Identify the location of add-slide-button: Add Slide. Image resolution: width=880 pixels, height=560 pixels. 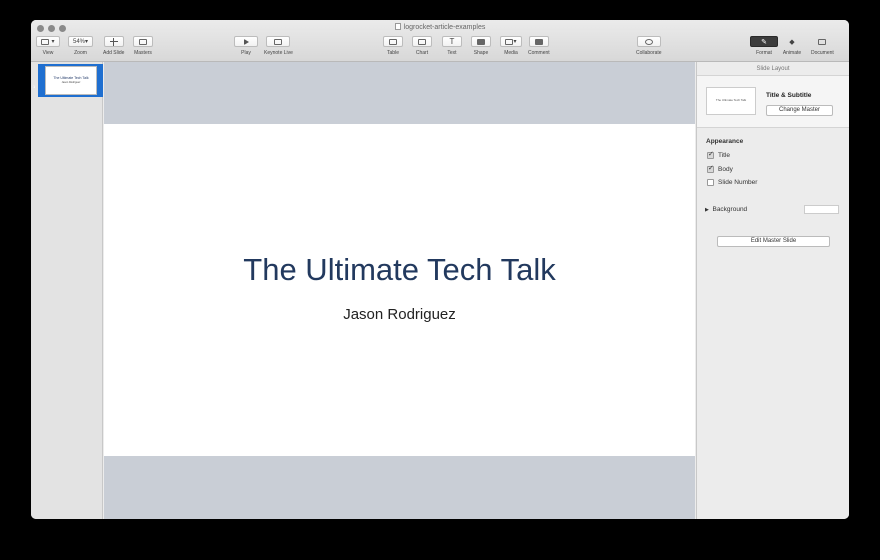
(113, 46).